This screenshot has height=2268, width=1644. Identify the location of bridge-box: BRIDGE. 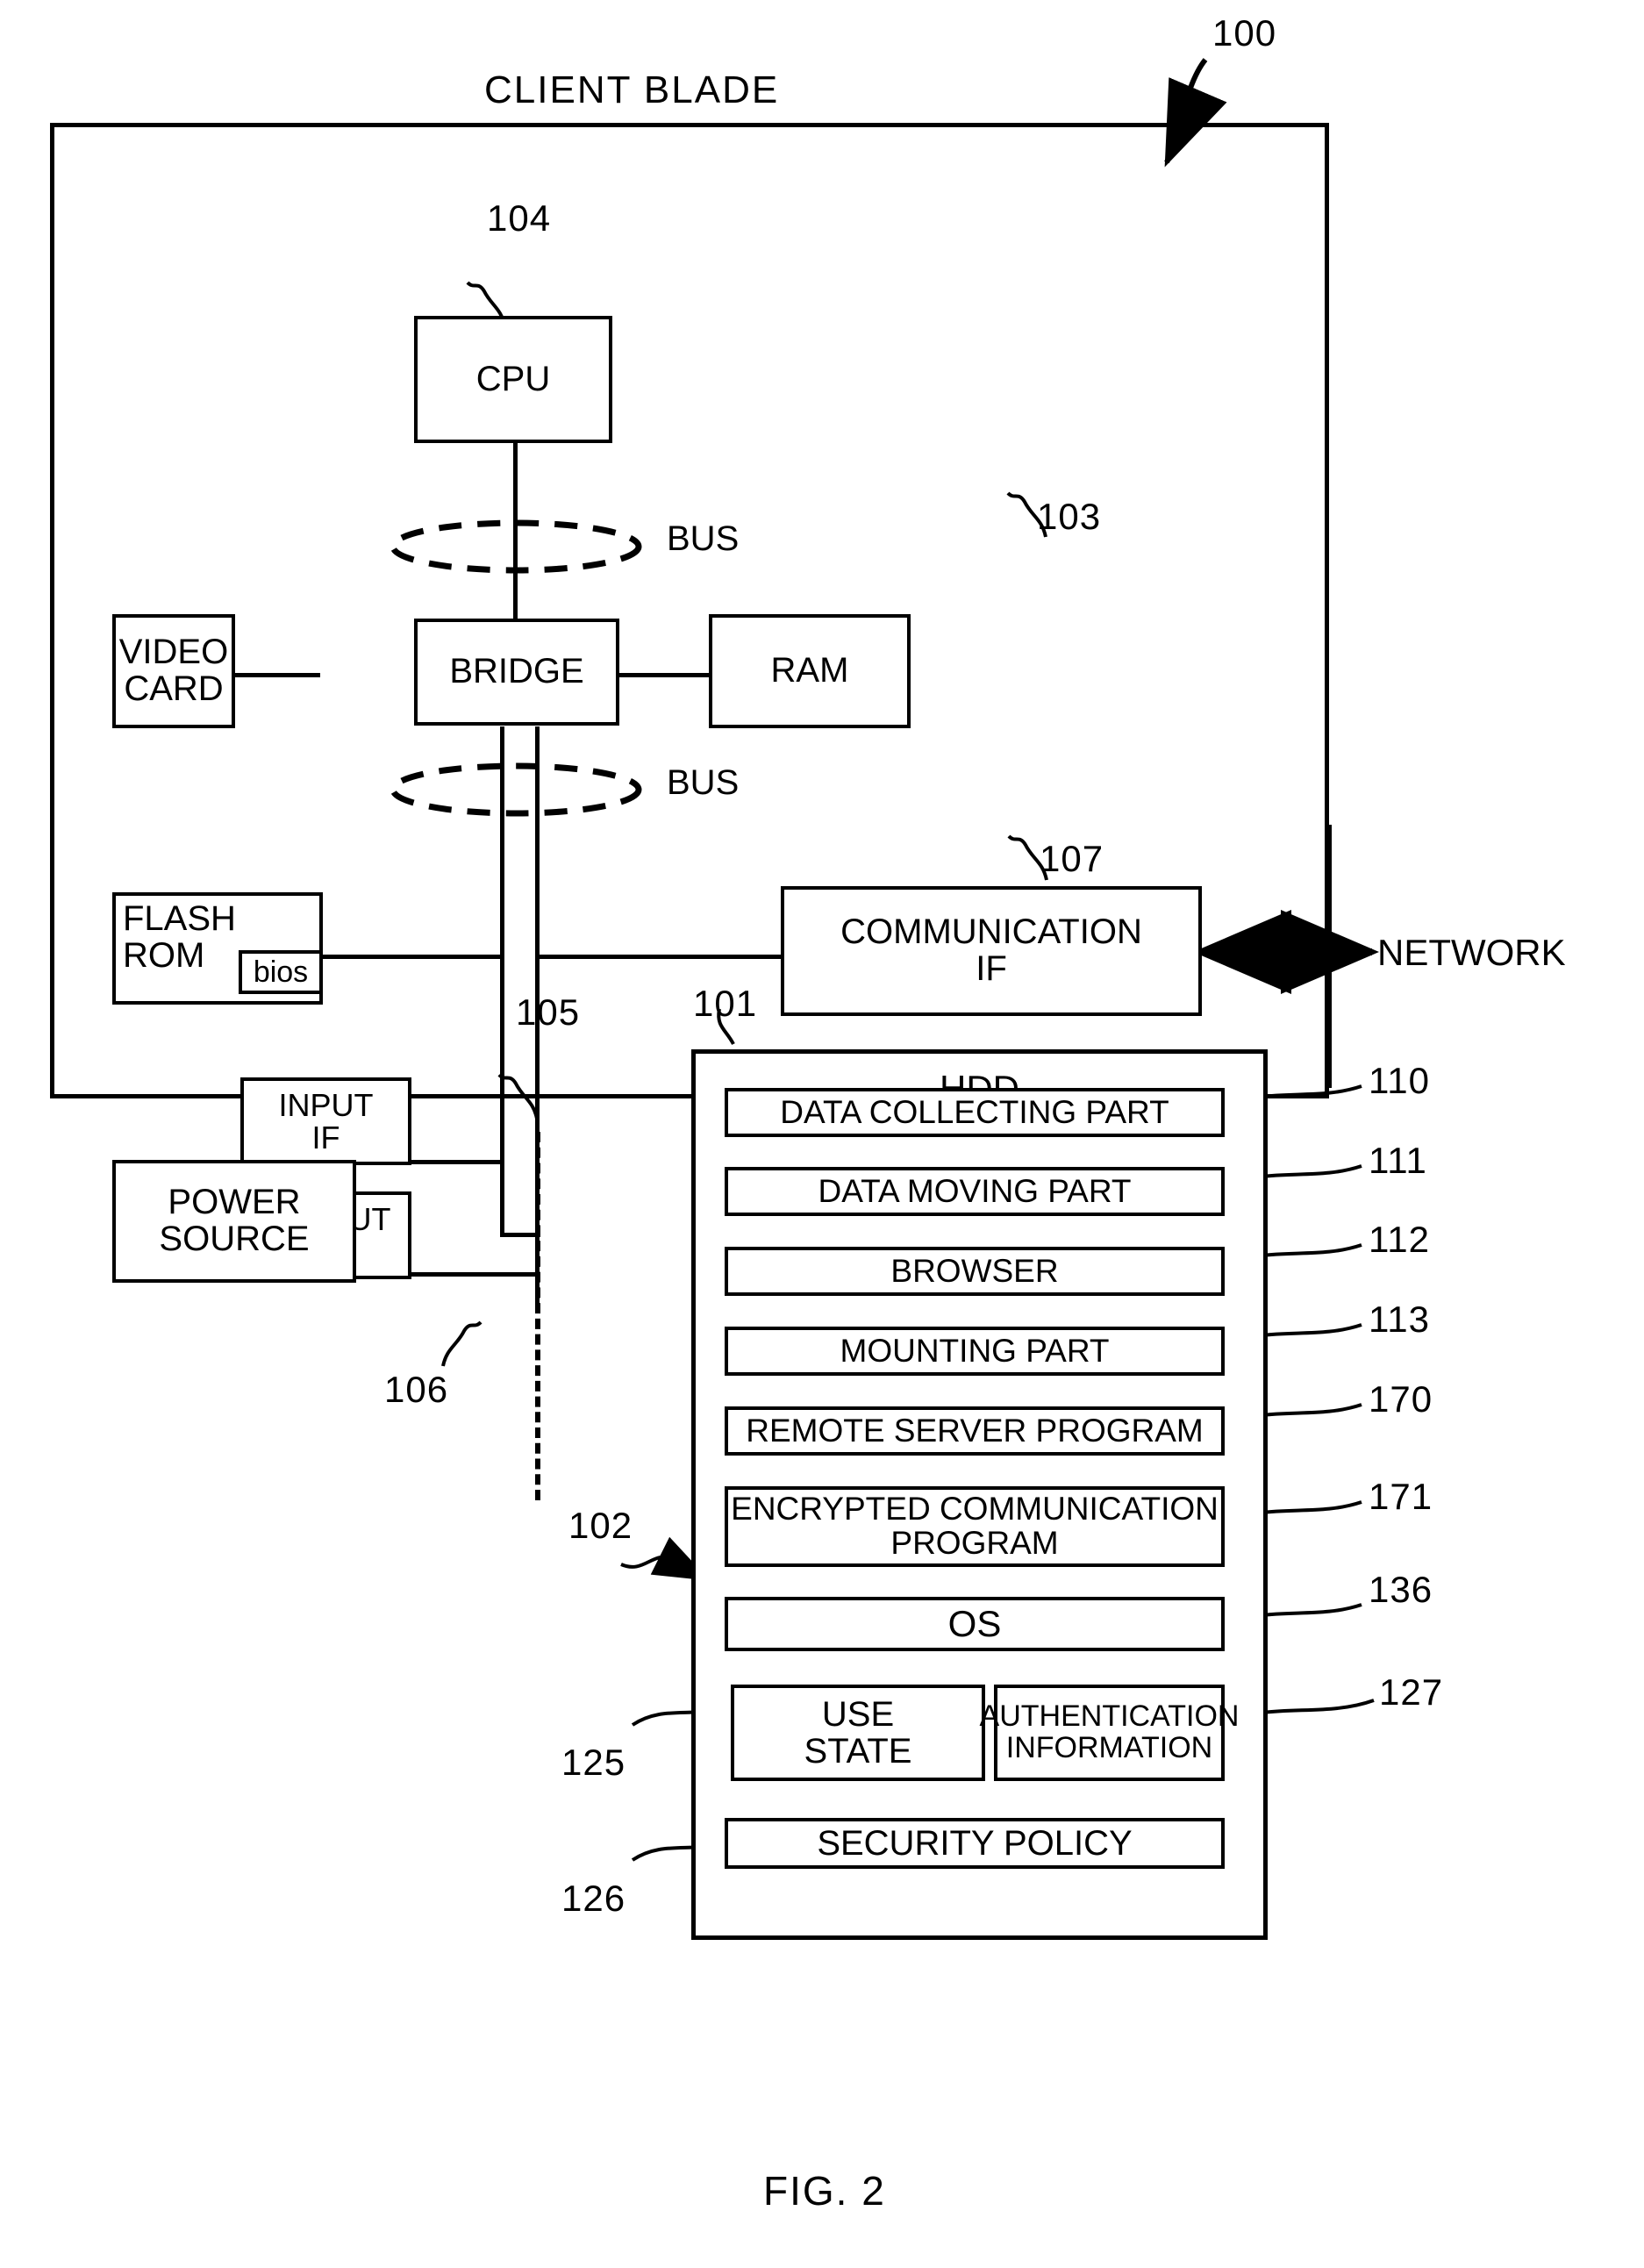
(517, 672).